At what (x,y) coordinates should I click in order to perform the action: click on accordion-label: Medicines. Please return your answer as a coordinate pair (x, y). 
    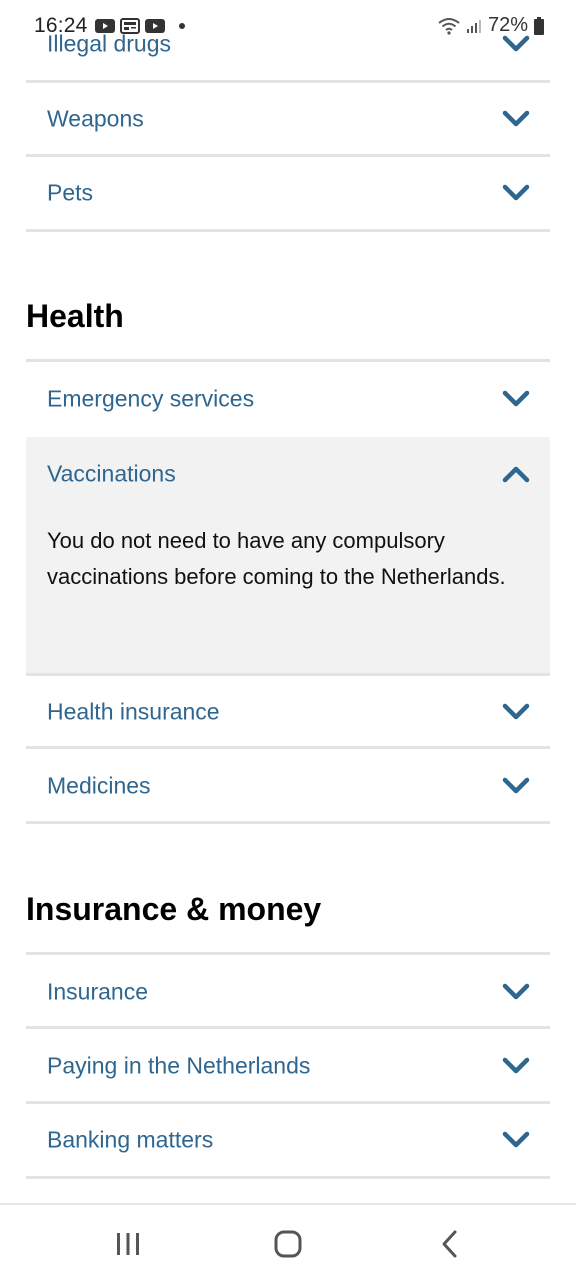
    Looking at the image, I should click on (99, 785).